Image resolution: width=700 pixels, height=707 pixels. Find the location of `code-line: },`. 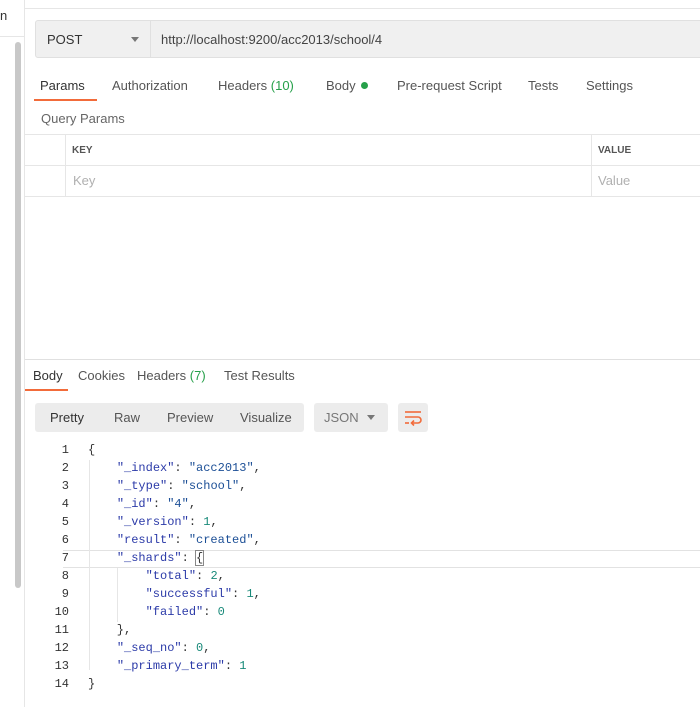

code-line: }, is located at coordinates (110, 630).